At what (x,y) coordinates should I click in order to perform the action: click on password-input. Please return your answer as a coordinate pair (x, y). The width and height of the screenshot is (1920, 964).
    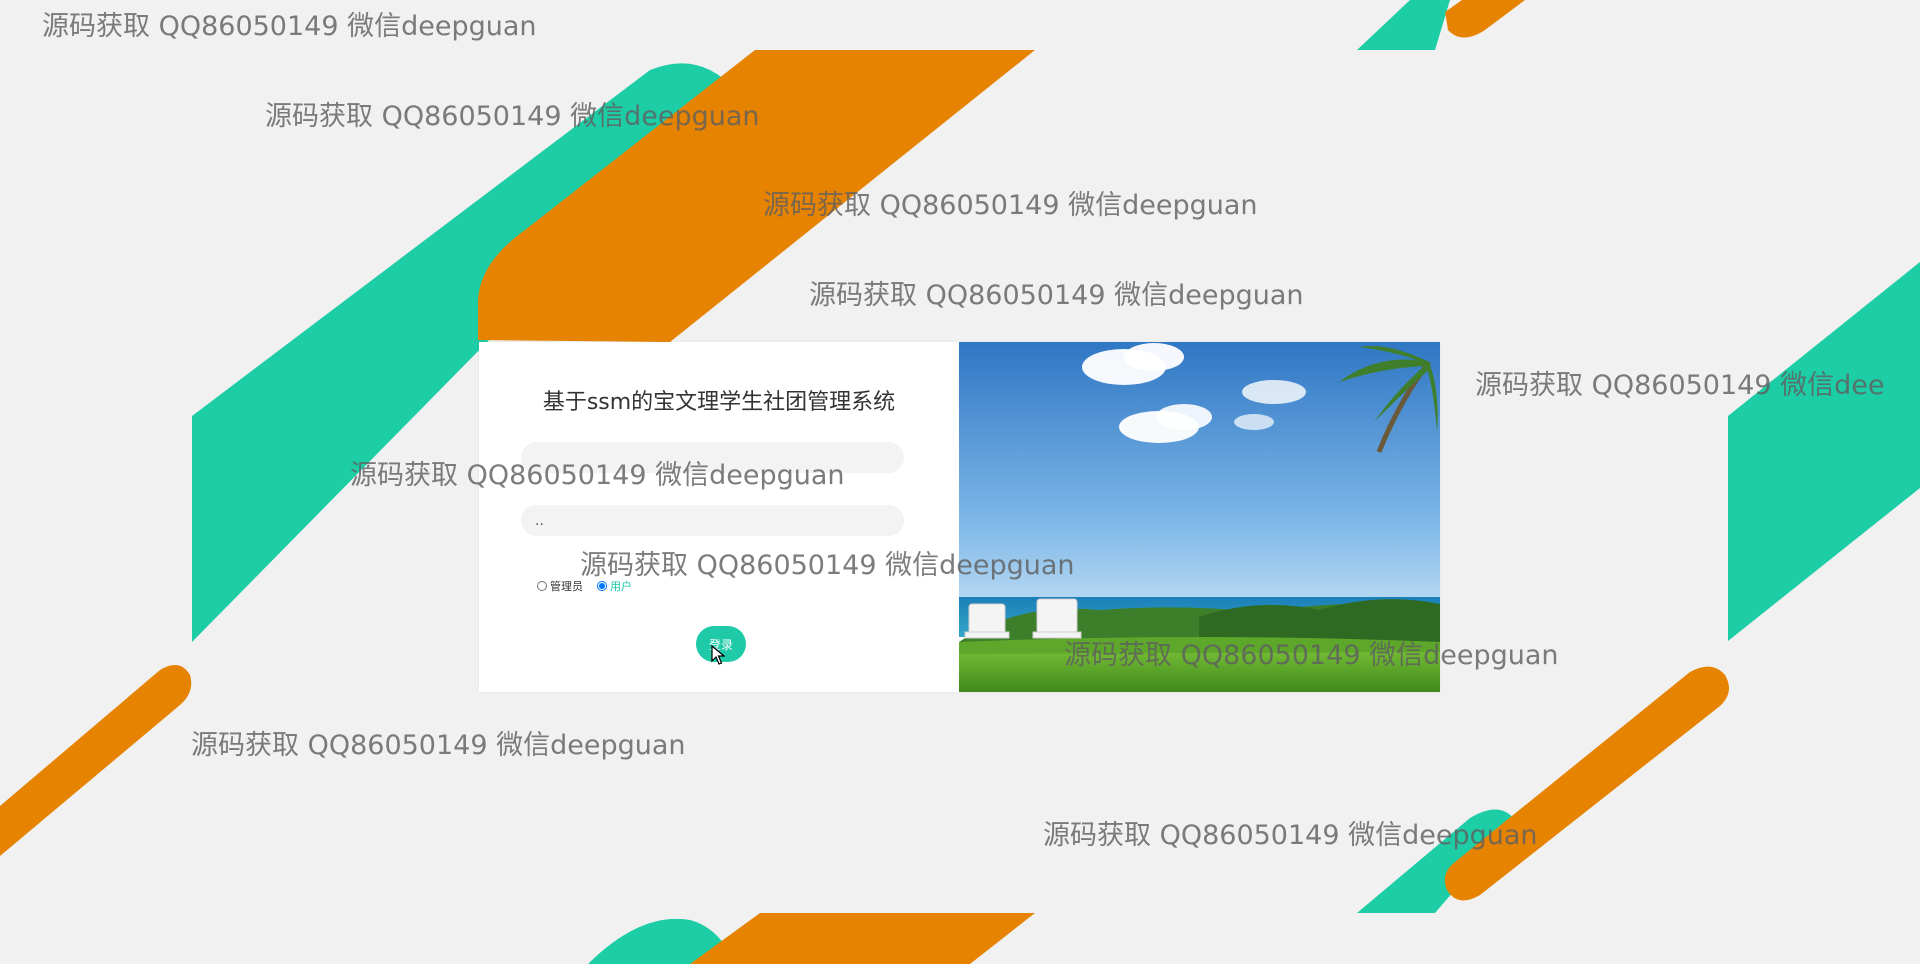
    Looking at the image, I should click on (712, 520).